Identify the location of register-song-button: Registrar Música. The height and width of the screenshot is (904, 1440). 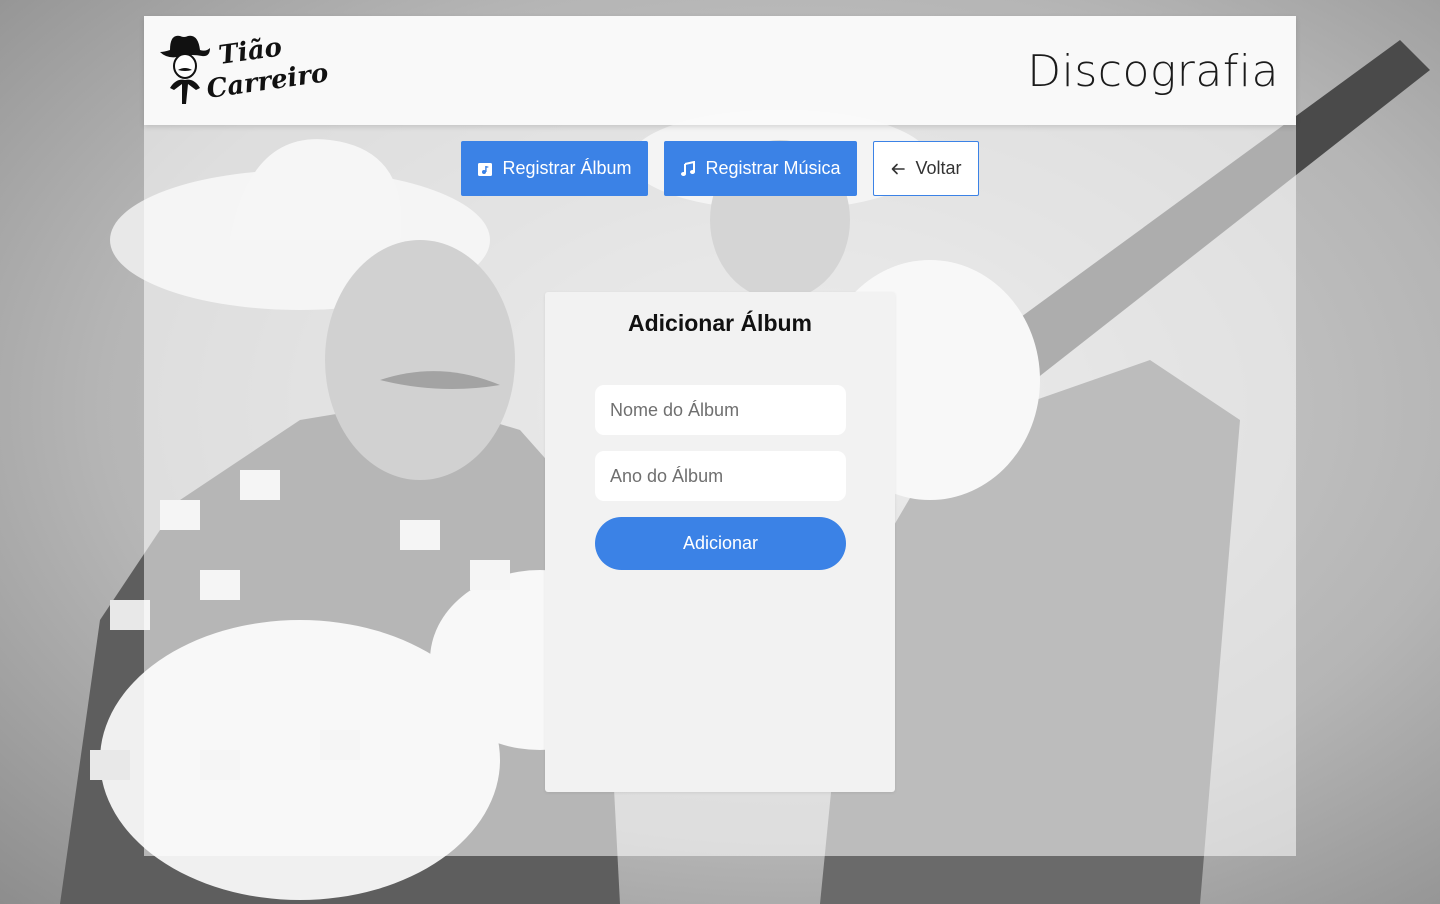
(760, 168).